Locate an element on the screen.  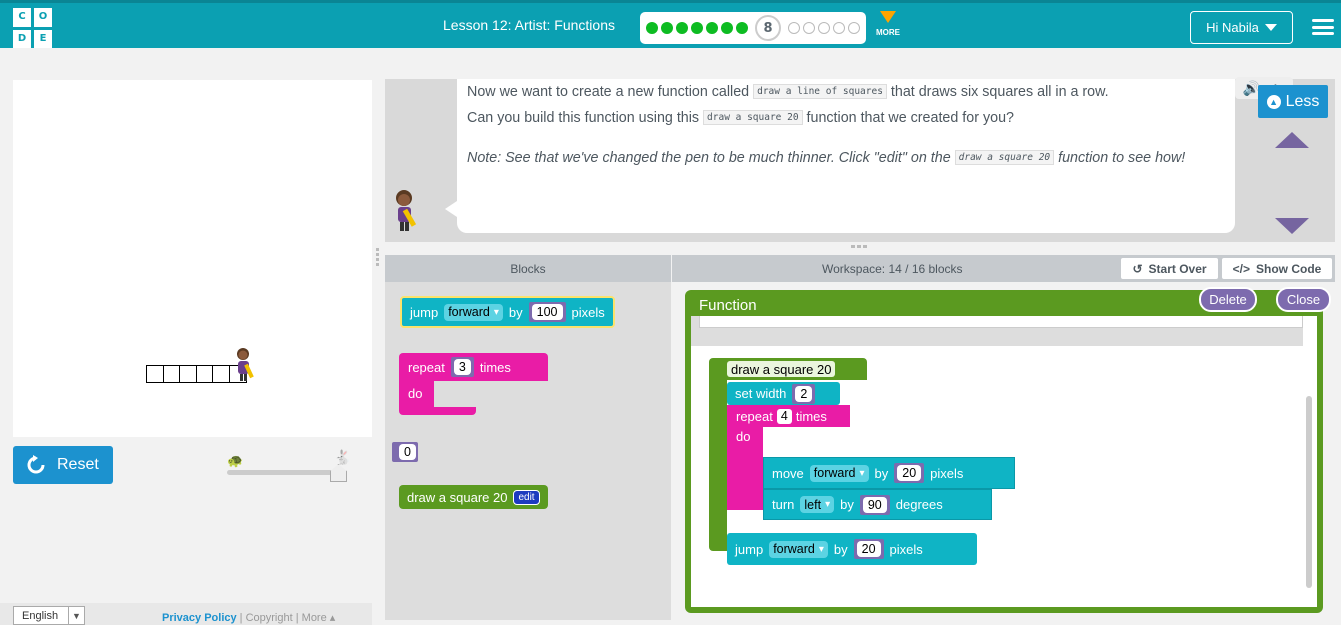
hamburger-menu-icon is located at coordinates (1323, 27).